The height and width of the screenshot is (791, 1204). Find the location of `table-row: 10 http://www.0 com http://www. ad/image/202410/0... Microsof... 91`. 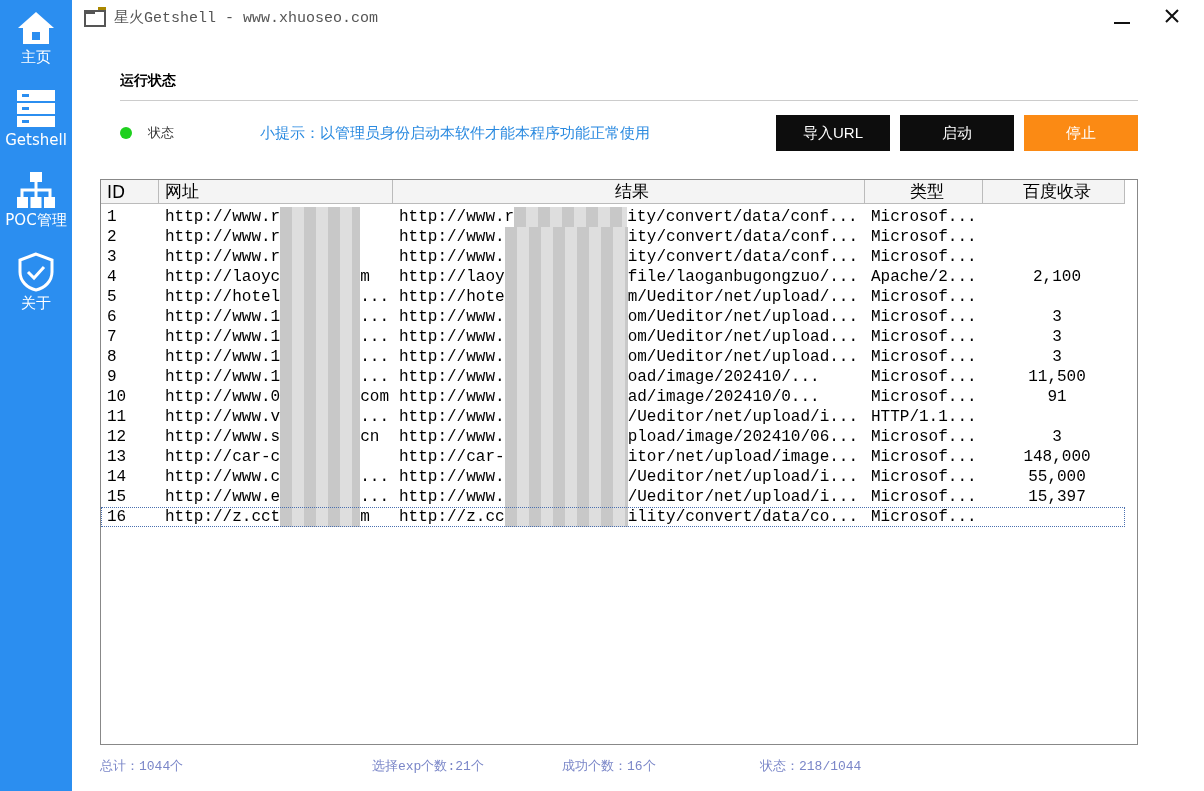

table-row: 10 http://www.0 com http://www. ad/image/202410/0... Microsof... 91 is located at coordinates (613, 397).